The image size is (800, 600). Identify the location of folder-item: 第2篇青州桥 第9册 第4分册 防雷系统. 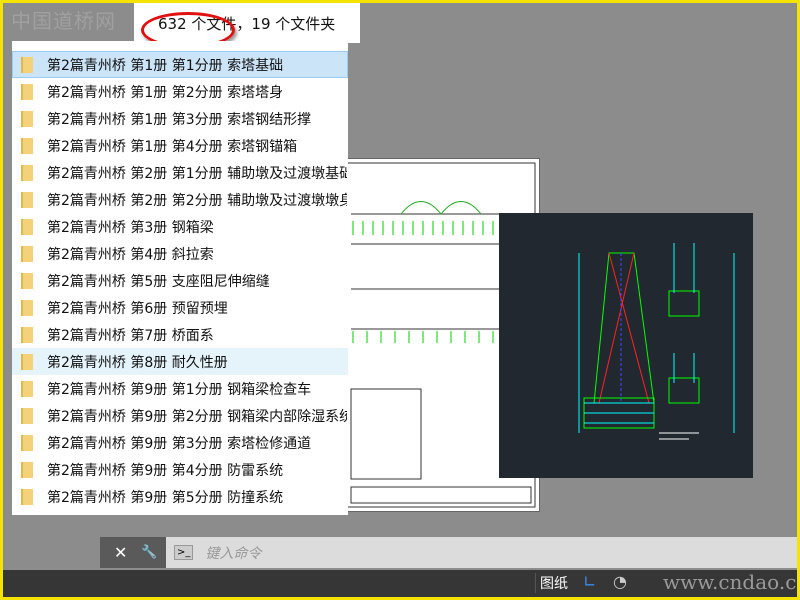
(180, 469).